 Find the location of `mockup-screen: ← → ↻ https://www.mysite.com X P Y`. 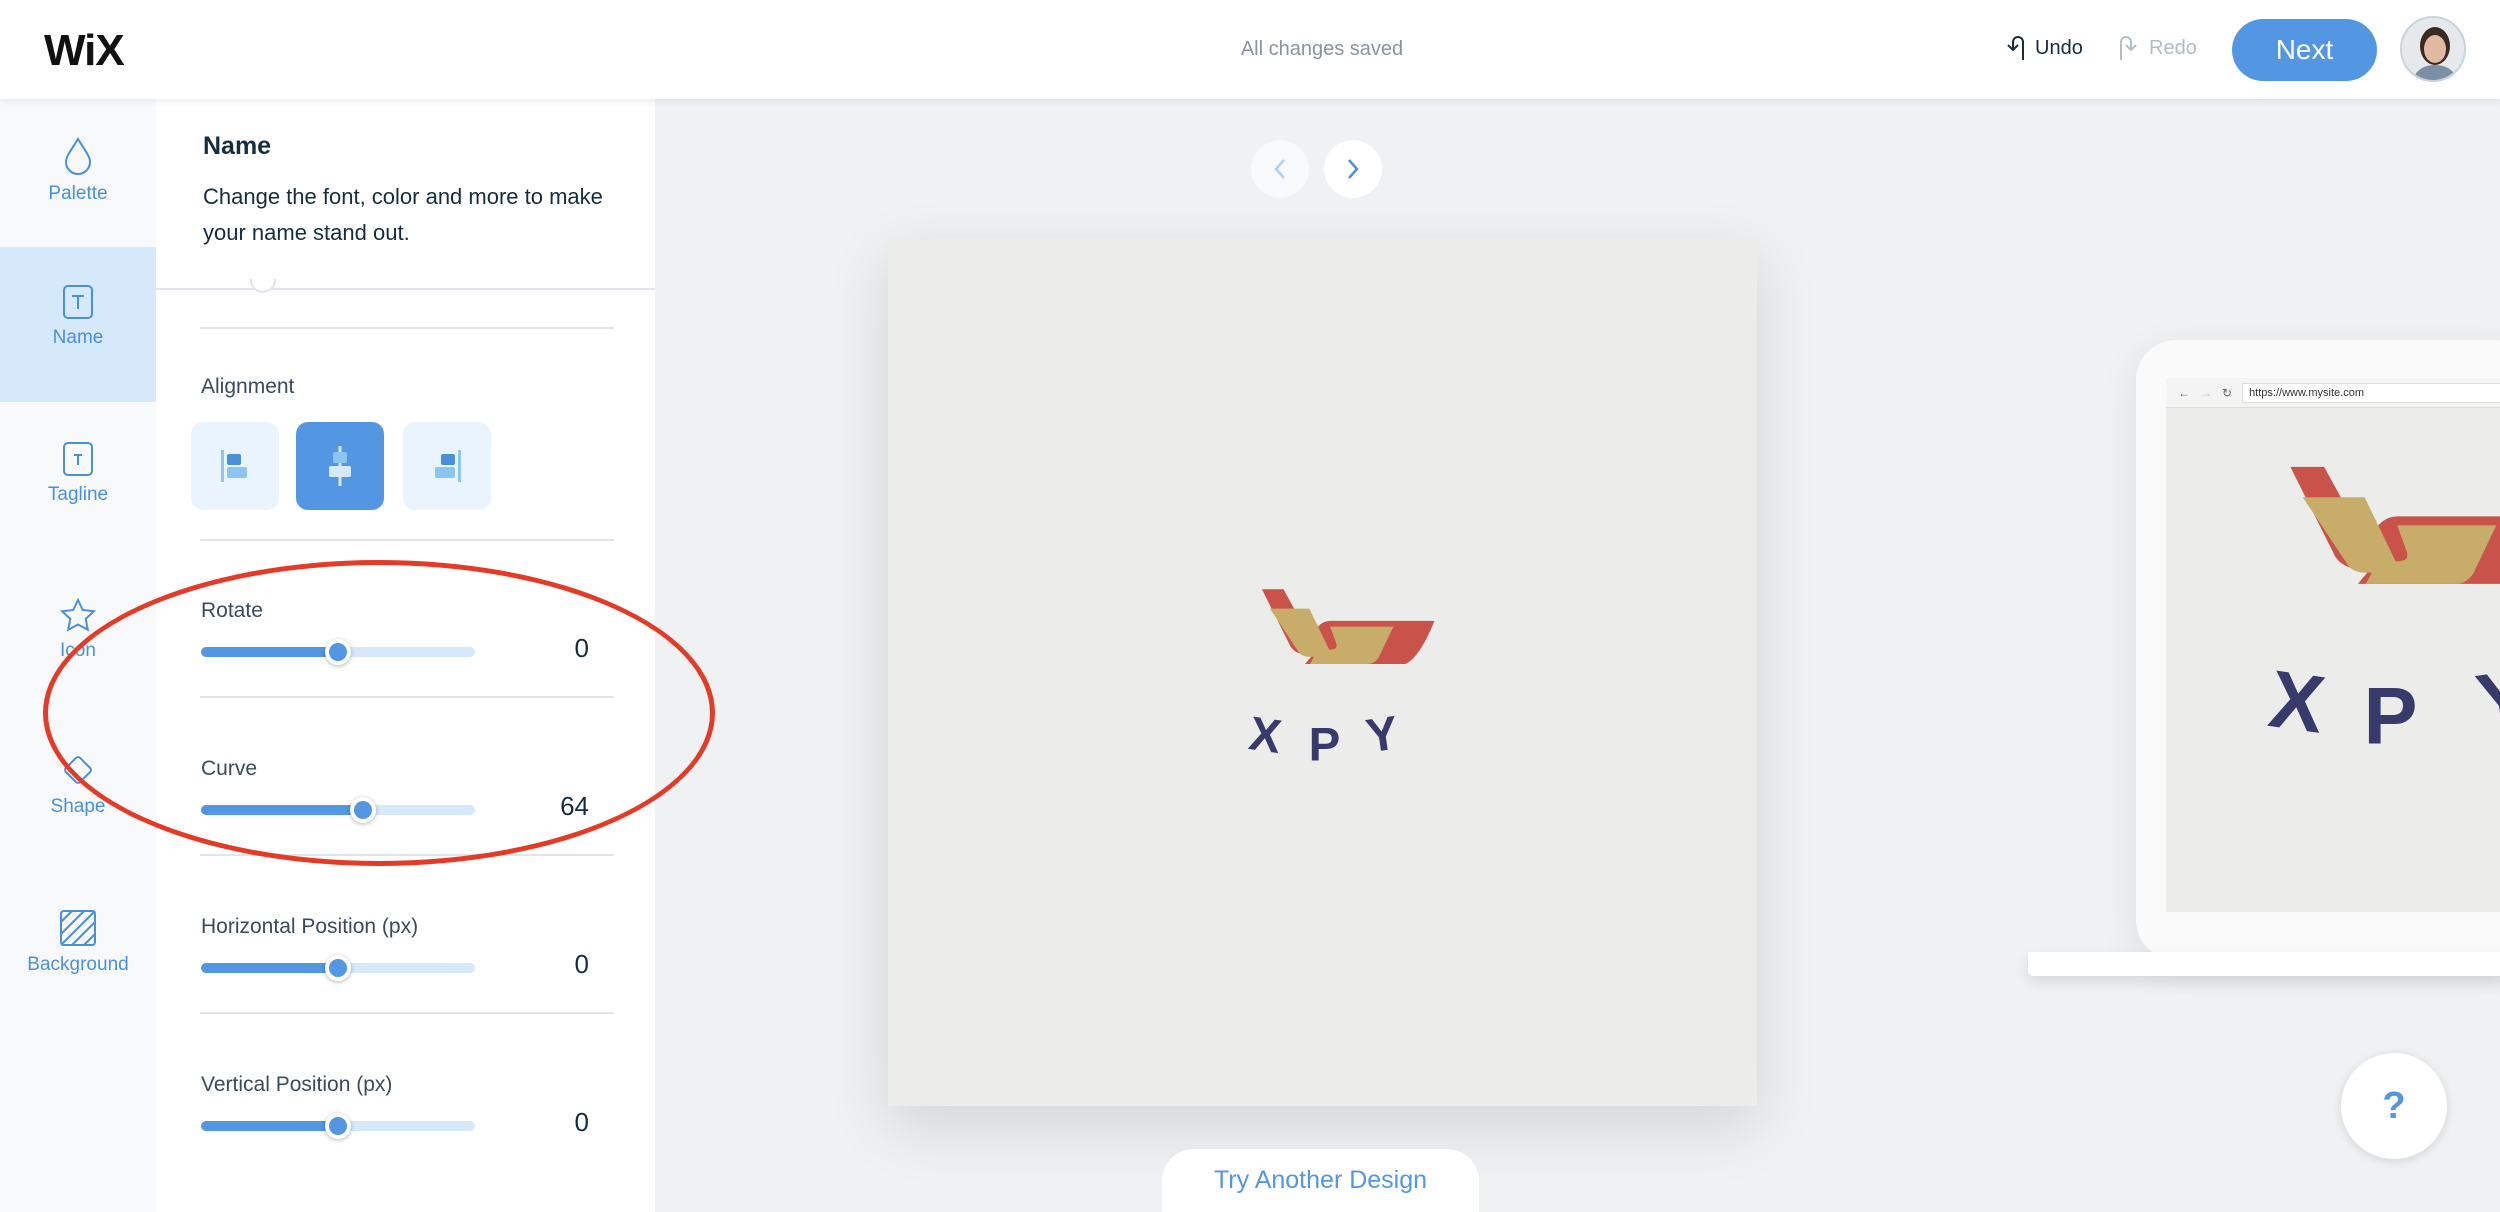

mockup-screen: ← → ↻ https://www.mysite.com X P Y is located at coordinates (2333, 645).